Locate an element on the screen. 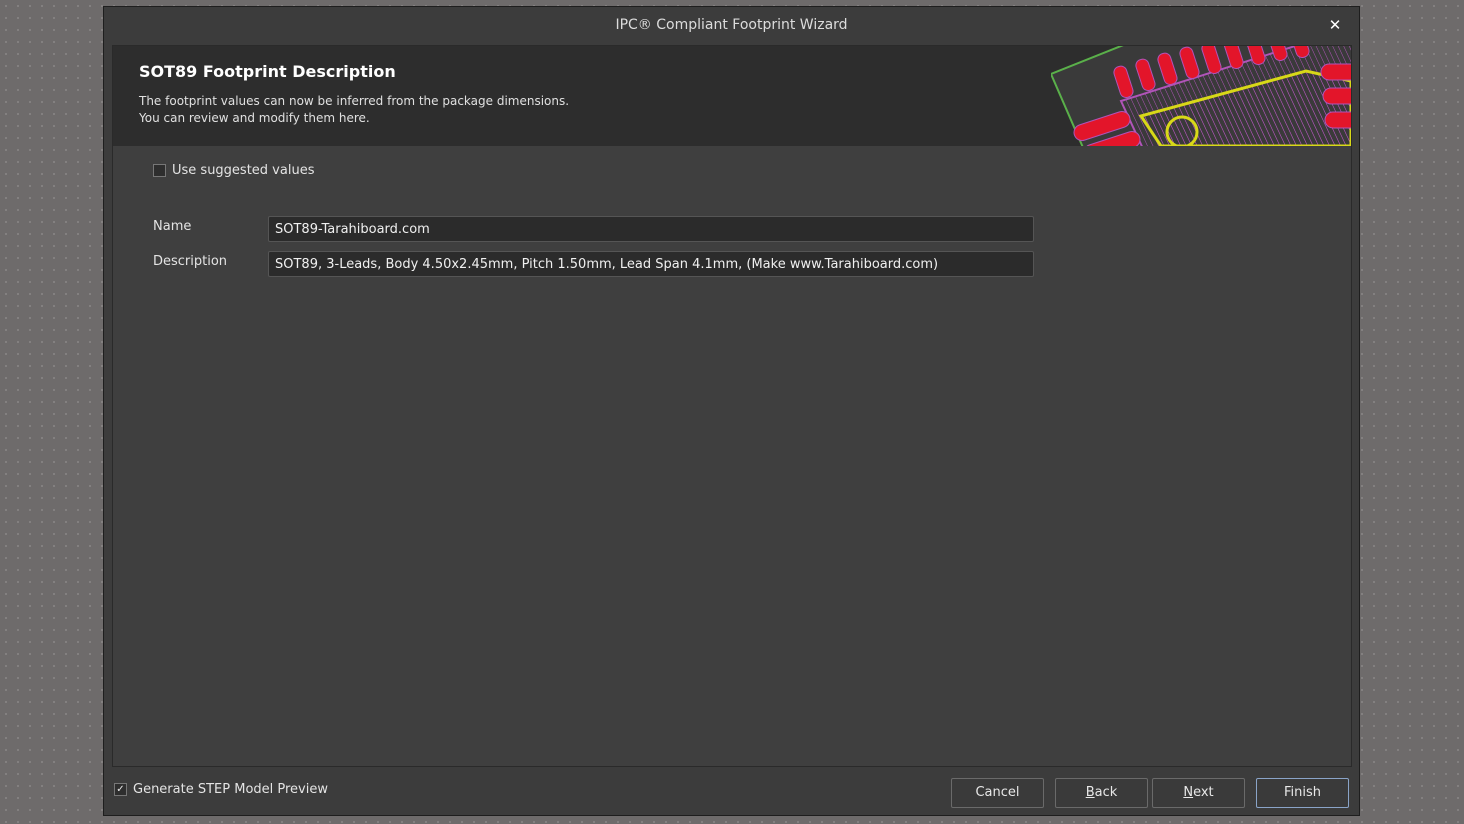 This screenshot has height=824, width=1464. generate-step-preview-label: Generate STEP Model Preview is located at coordinates (230, 789).